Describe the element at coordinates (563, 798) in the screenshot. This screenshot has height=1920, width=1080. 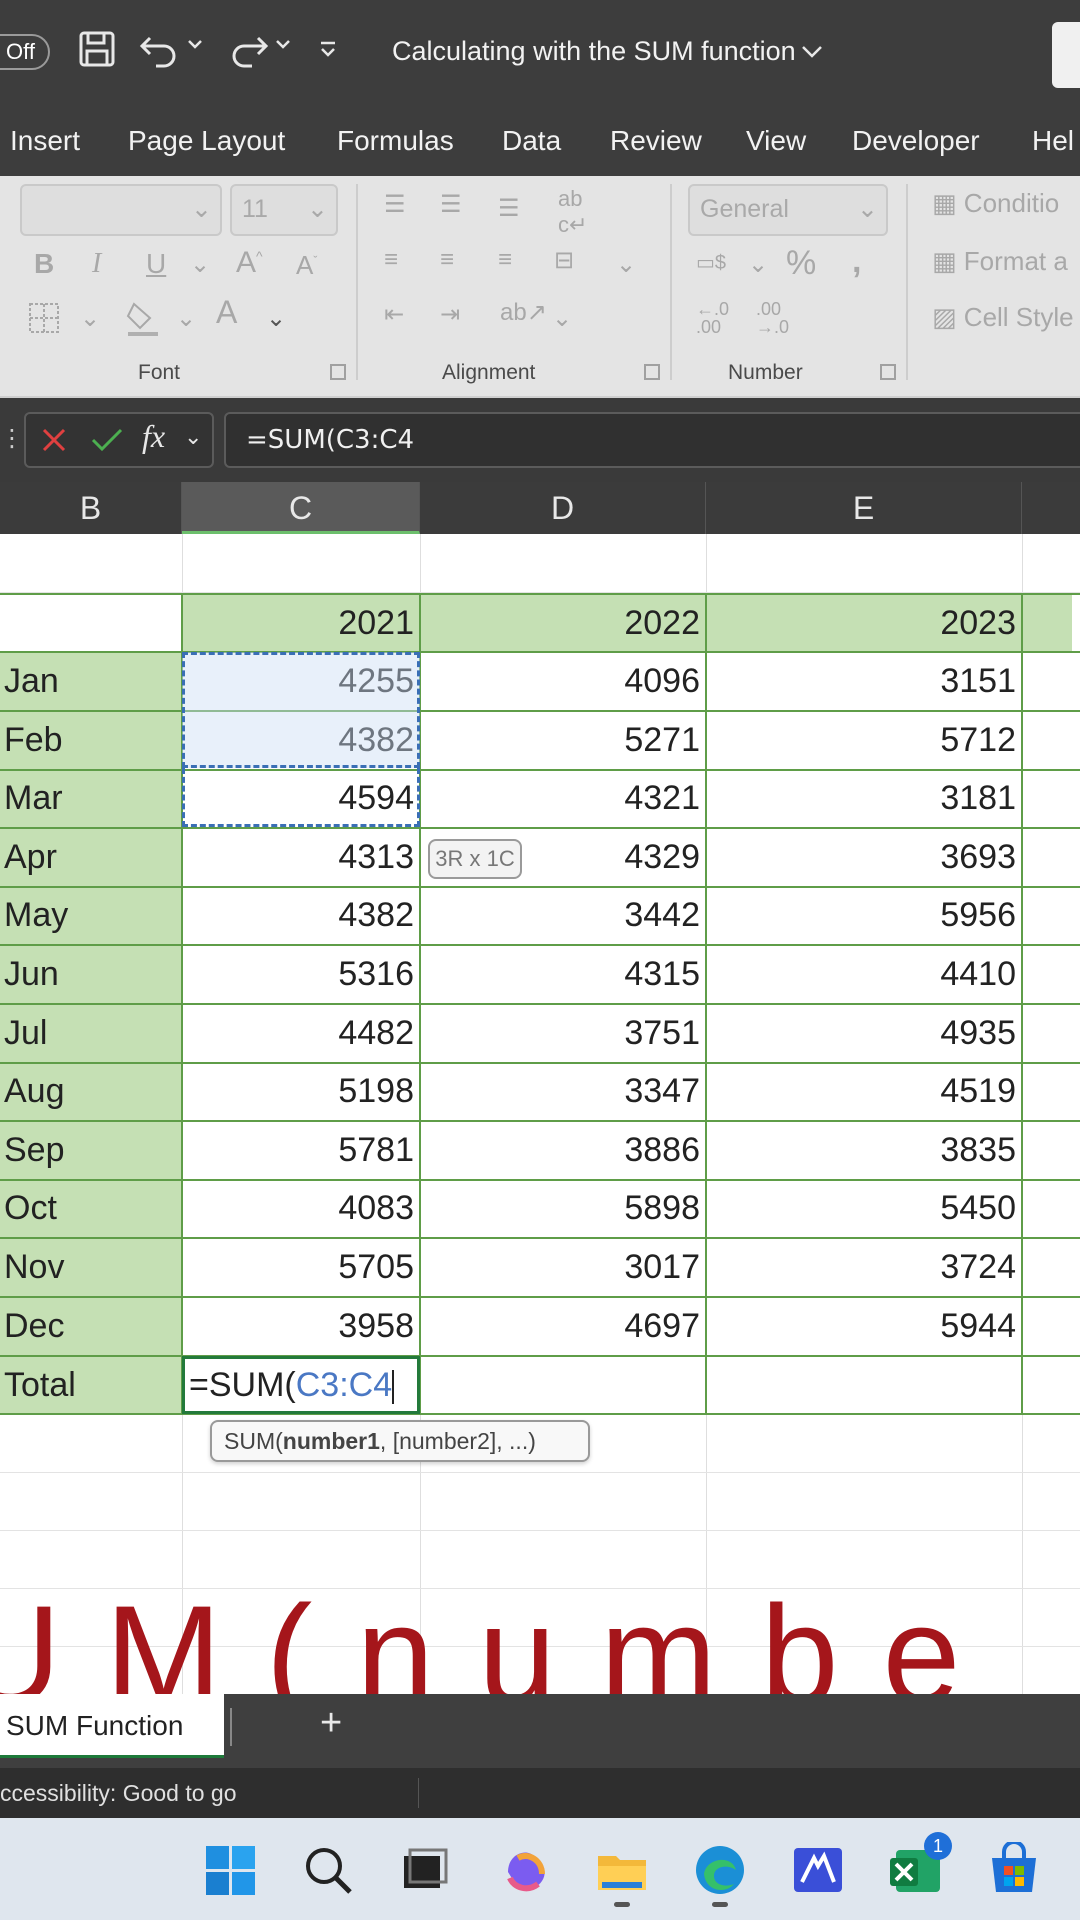
I see `table-cell: 4321` at that location.